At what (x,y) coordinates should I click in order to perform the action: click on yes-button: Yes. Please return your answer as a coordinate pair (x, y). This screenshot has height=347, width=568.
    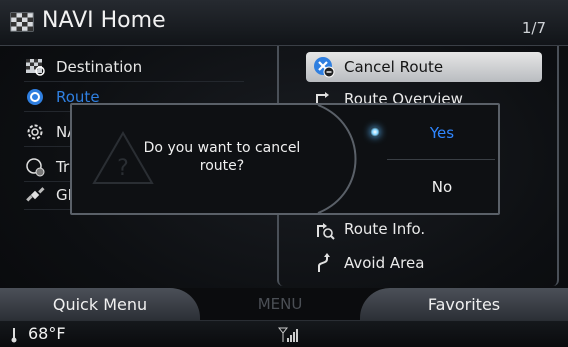
    Looking at the image, I should click on (442, 133).